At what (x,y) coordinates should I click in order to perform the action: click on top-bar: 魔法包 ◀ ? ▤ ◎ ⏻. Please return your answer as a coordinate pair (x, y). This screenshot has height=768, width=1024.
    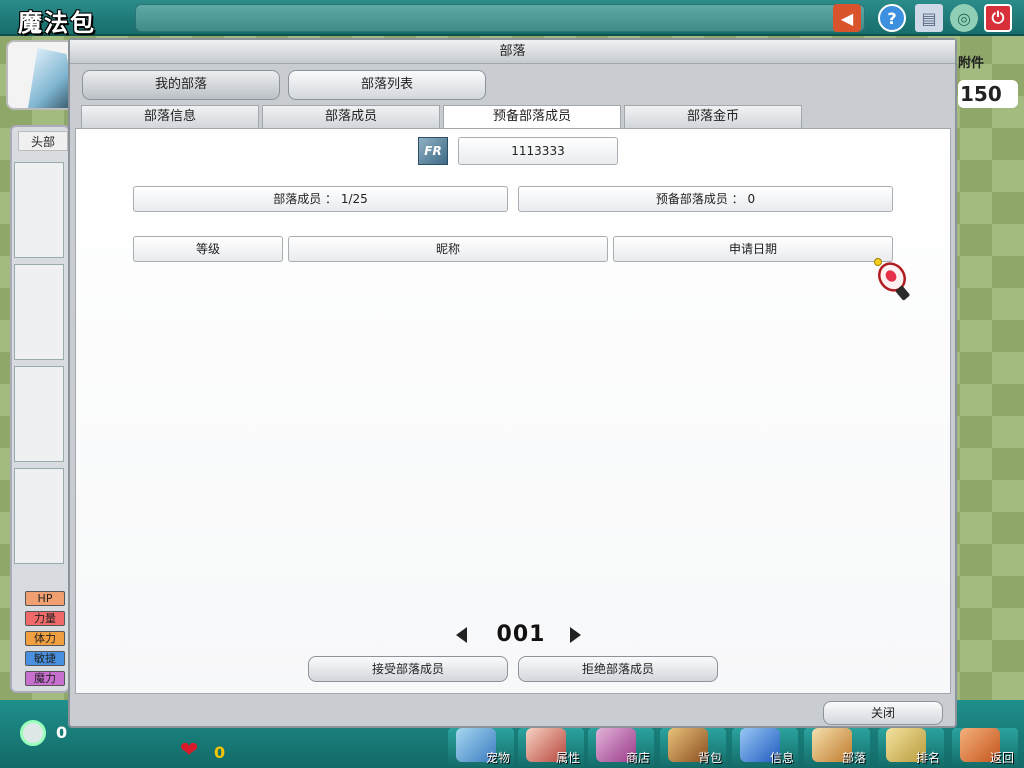
    Looking at the image, I should click on (512, 18).